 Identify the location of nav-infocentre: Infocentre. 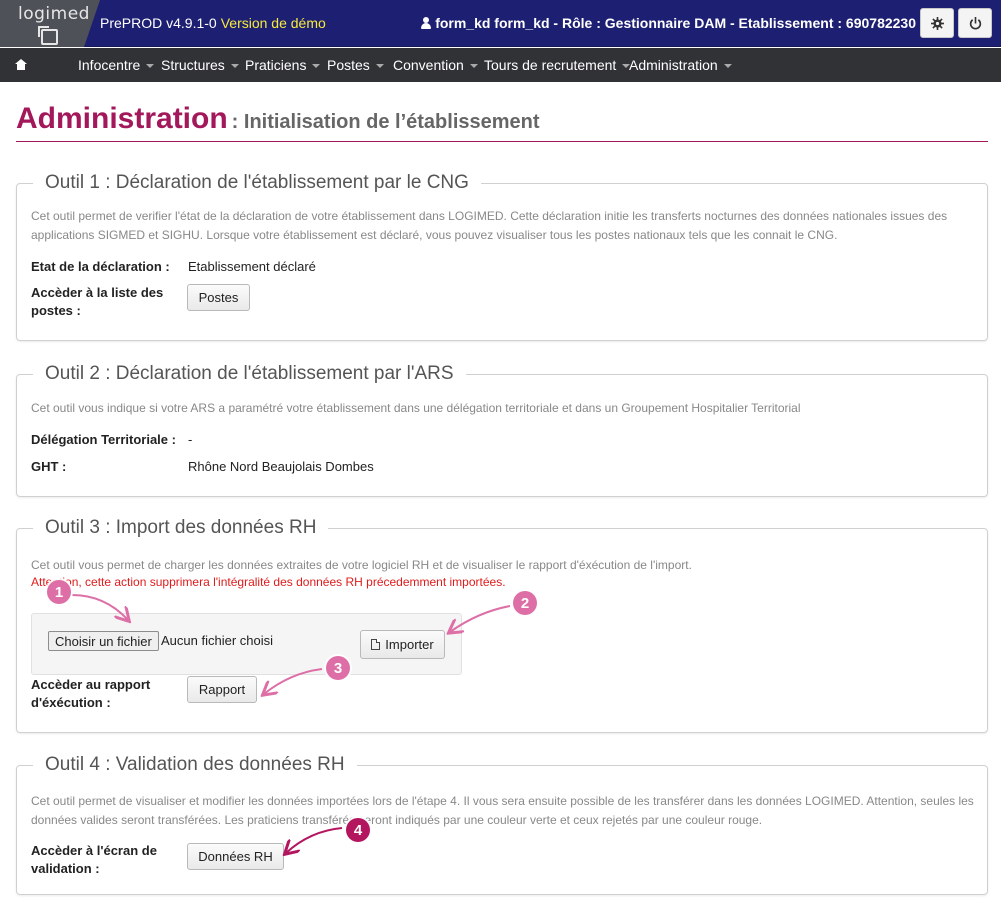
(116, 65).